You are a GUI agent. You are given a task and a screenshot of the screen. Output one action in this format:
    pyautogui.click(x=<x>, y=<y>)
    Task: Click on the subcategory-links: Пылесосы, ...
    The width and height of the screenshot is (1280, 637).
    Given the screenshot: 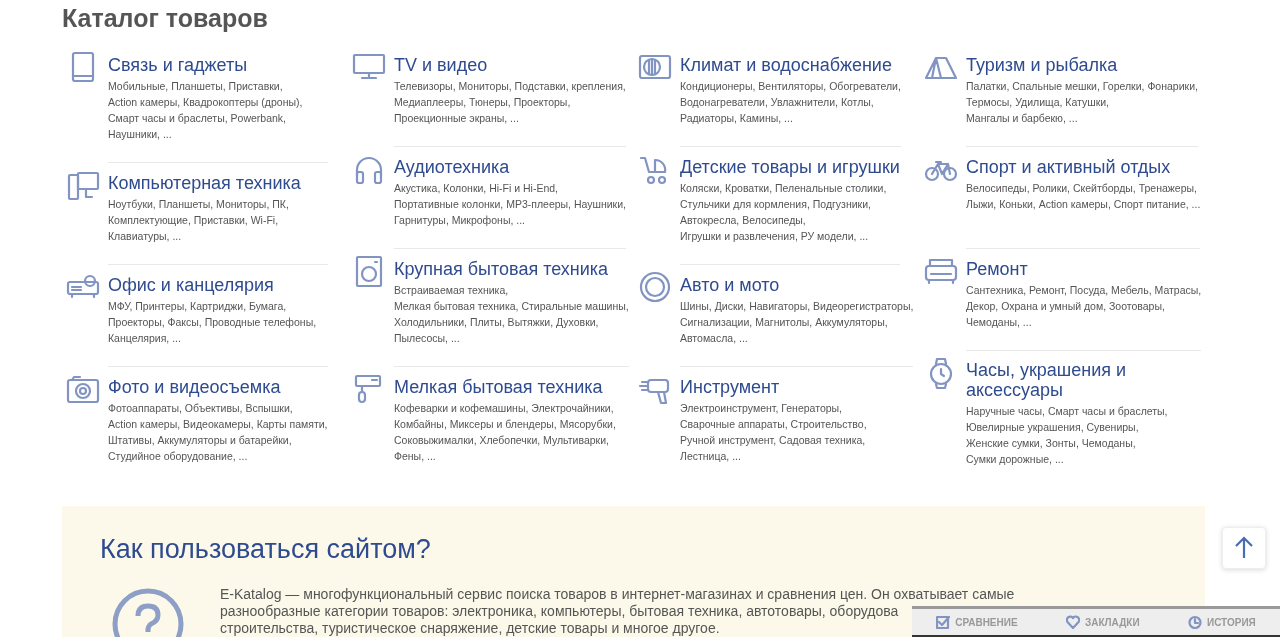 What is the action you would take?
    pyautogui.click(x=427, y=338)
    